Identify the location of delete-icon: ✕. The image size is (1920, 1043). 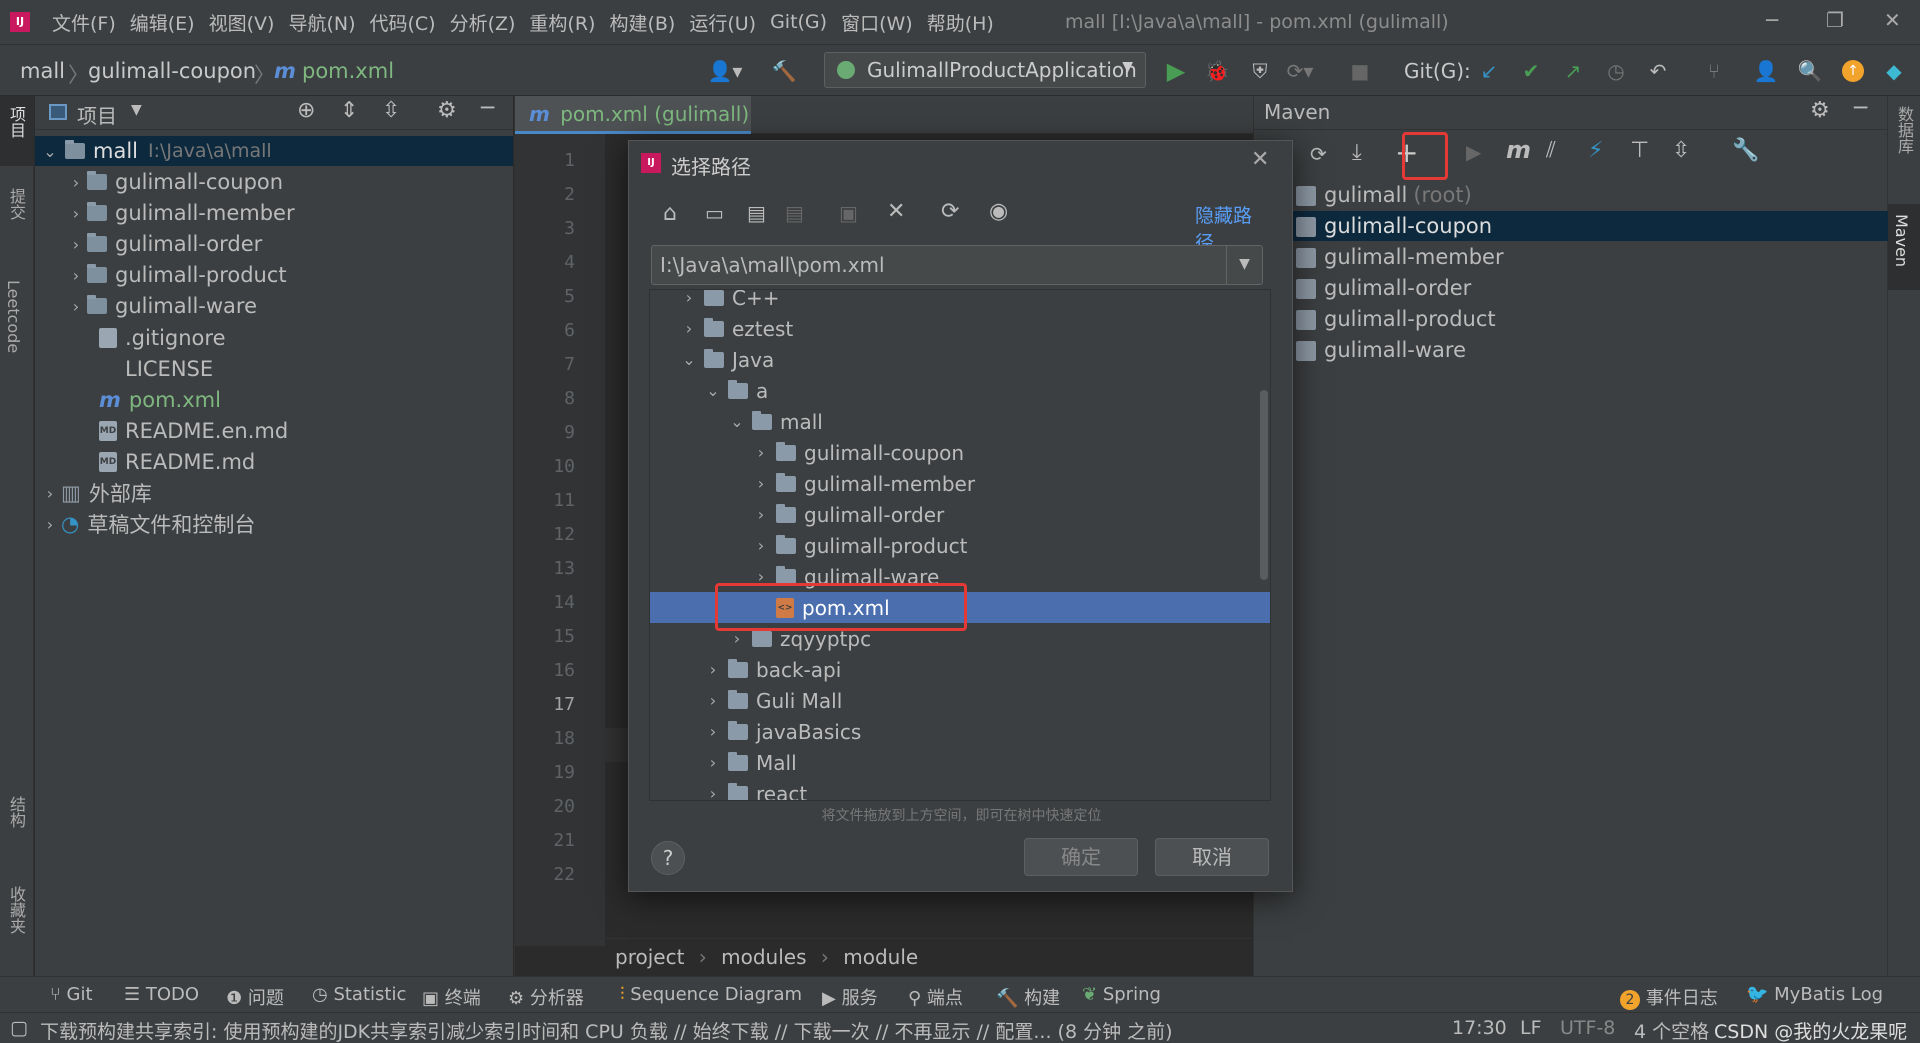
(896, 211).